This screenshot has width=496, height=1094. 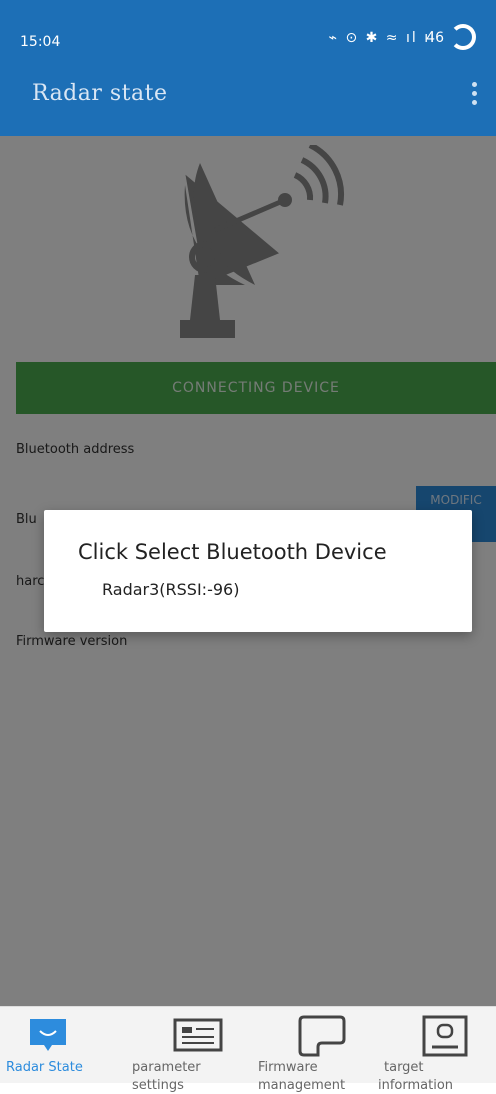 I want to click on status-bar: 15:04 ⌁ ⊙ ✱ ≈ ıl ıl 46, so click(x=248, y=33).